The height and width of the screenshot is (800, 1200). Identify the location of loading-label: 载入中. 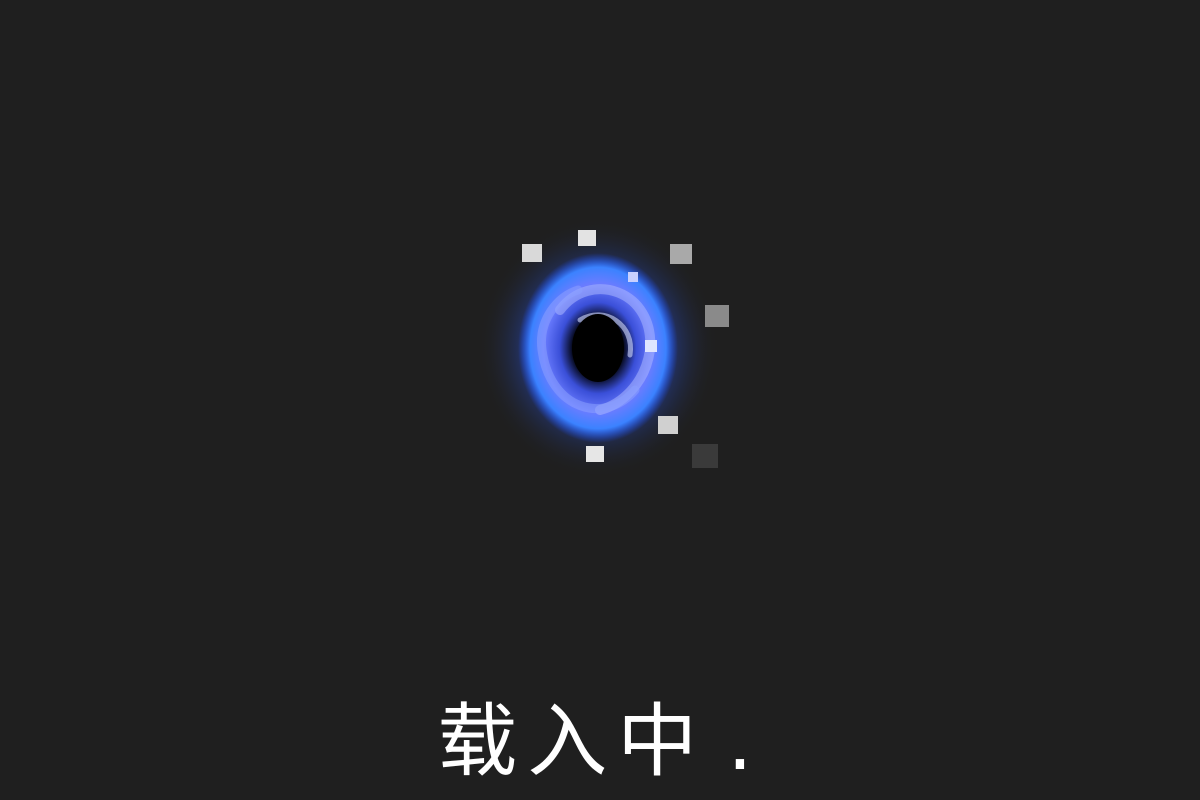
(572, 741).